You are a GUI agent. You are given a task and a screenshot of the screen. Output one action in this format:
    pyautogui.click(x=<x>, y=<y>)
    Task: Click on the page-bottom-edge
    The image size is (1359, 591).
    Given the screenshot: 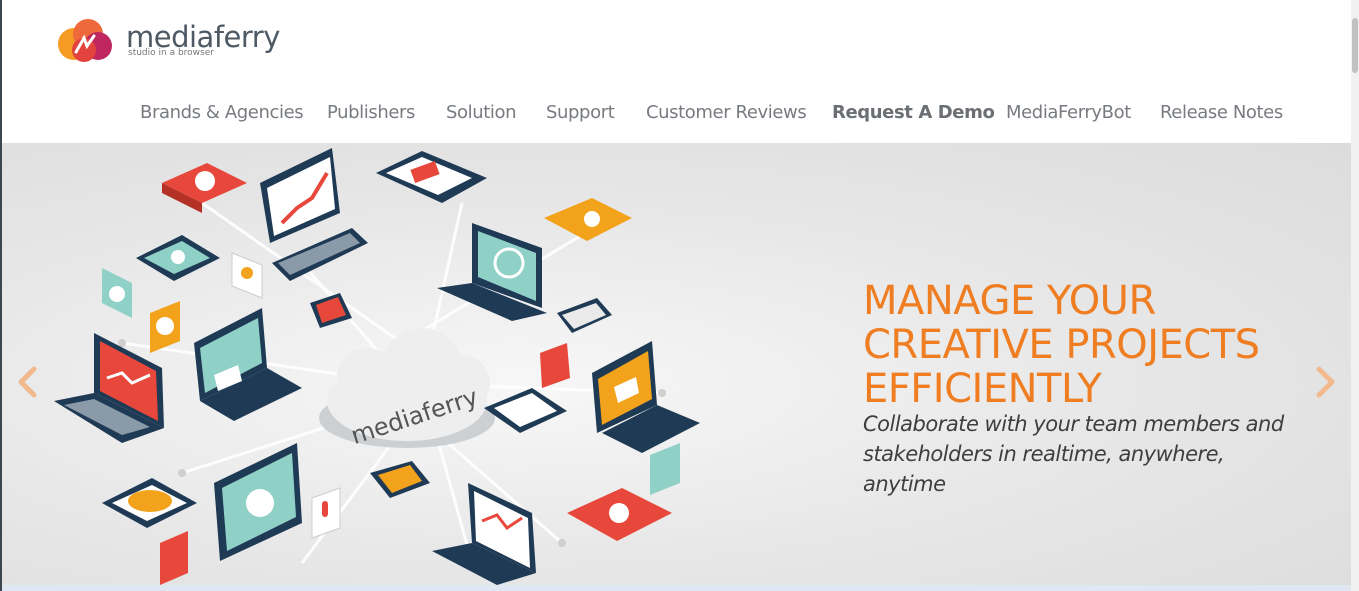 What is the action you would take?
    pyautogui.click(x=676, y=588)
    